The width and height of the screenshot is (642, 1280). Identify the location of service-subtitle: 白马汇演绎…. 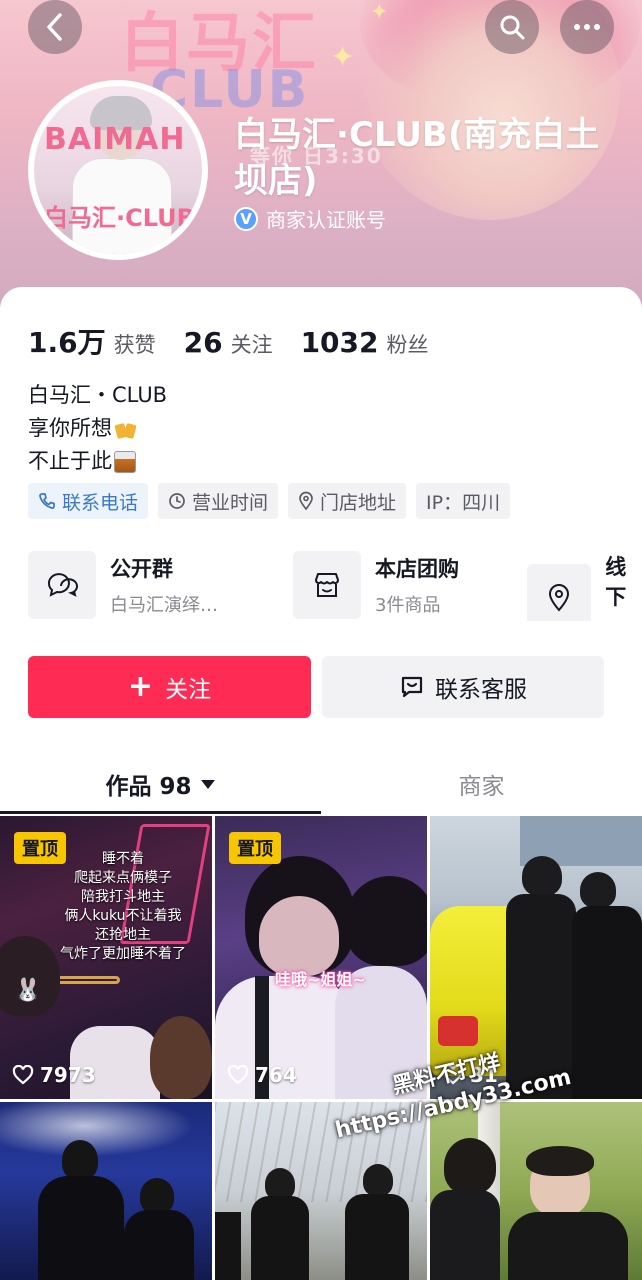
(164, 605).